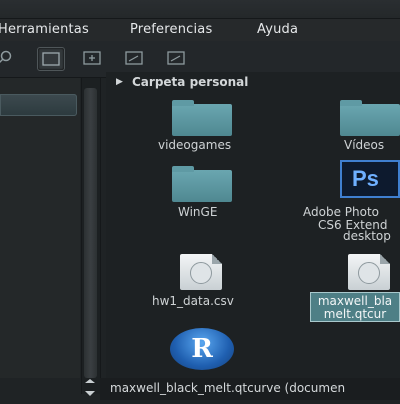 Image resolution: width=400 pixels, height=404 pixels. I want to click on scroll-arrows, so click(90, 389).